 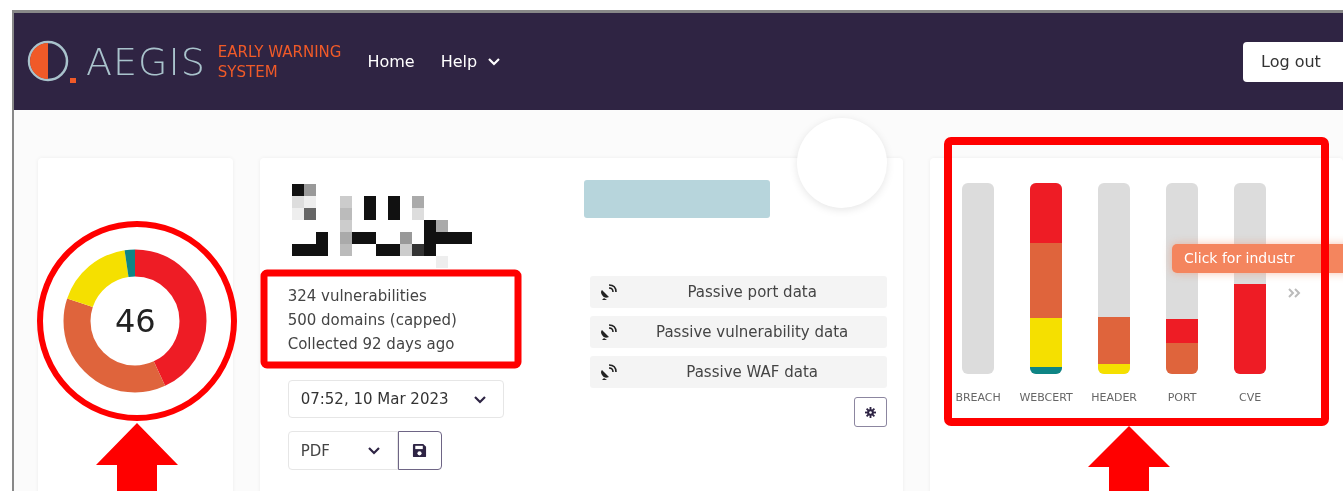 I want to click on scan-date-dropdown: 07:52, 10 Mar 2023, so click(x=395, y=399).